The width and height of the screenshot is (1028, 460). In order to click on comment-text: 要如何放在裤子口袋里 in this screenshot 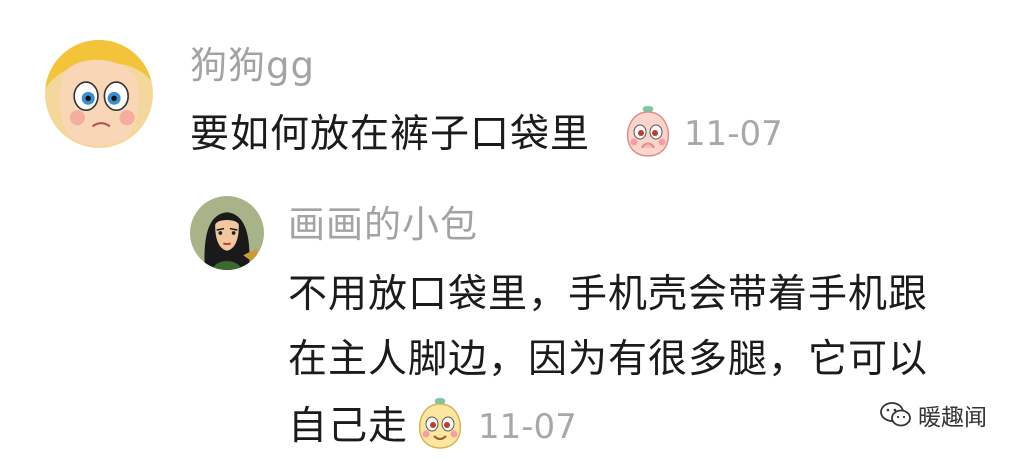, I will do `click(390, 134)`.